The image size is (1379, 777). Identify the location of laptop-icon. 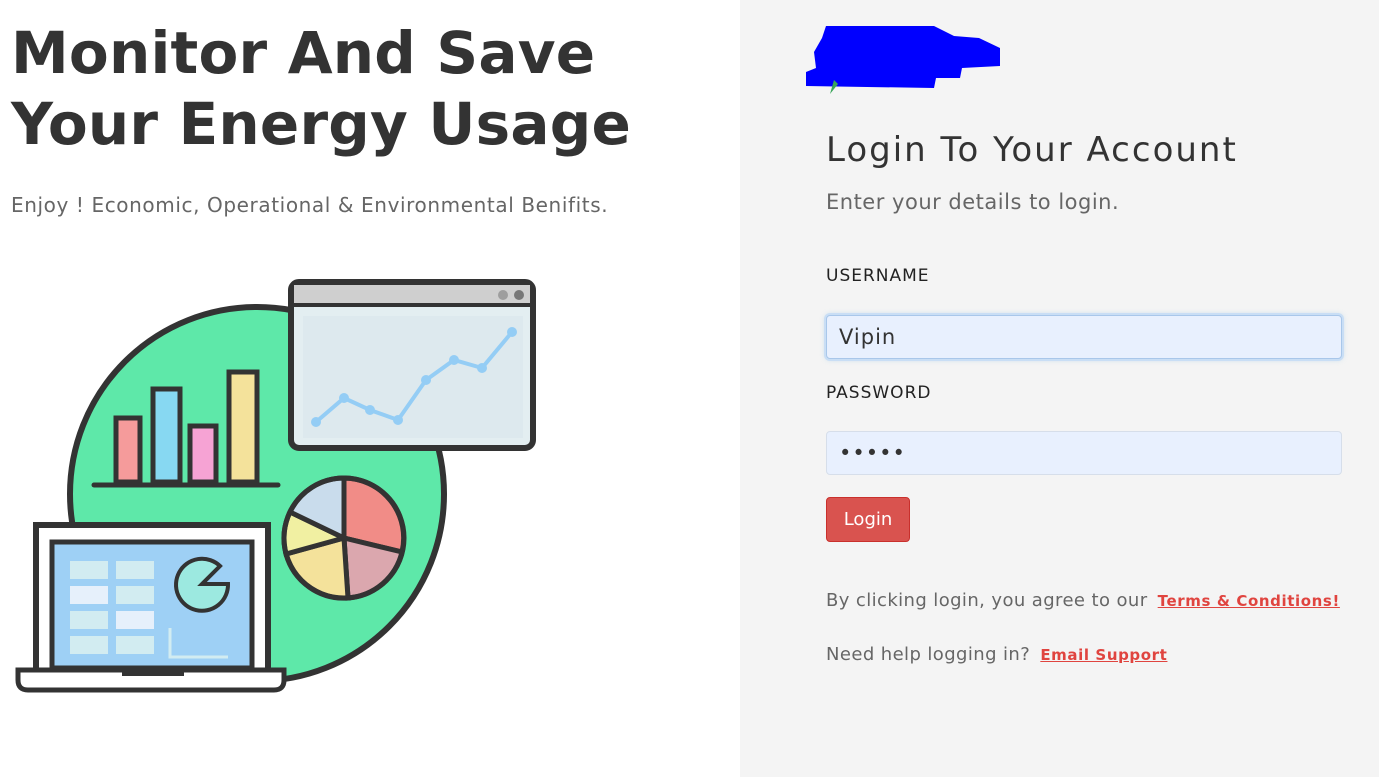
(151, 607).